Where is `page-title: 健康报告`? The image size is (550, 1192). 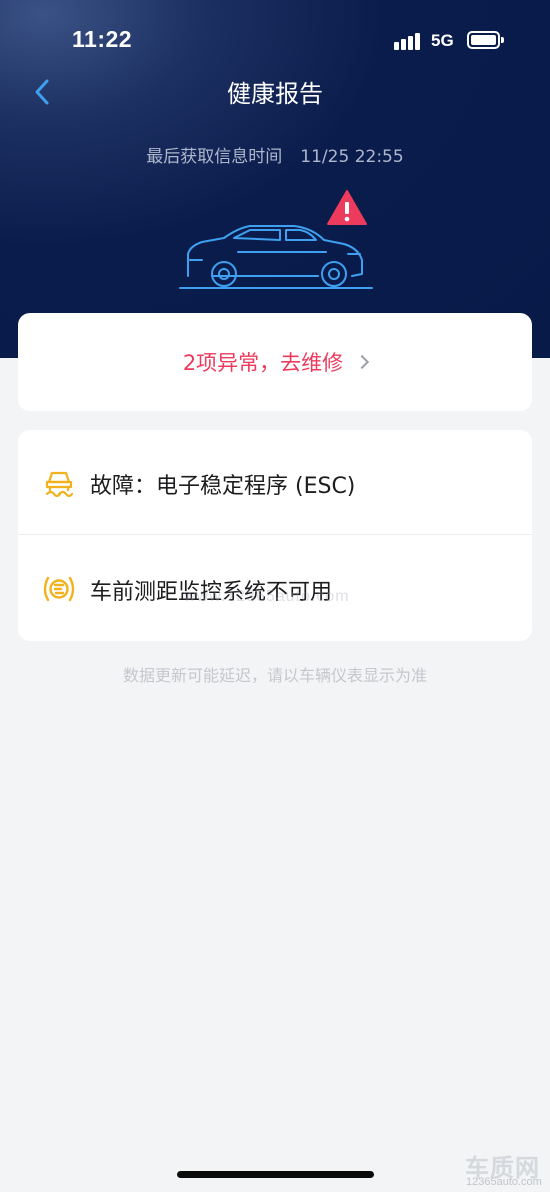 page-title: 健康报告 is located at coordinates (275, 94).